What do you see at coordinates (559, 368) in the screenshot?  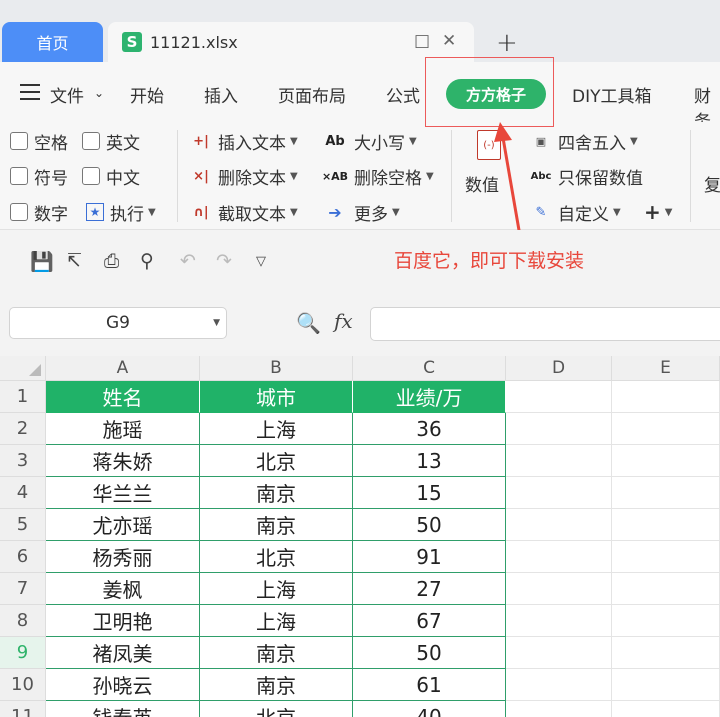 I see `column-header: D` at bounding box center [559, 368].